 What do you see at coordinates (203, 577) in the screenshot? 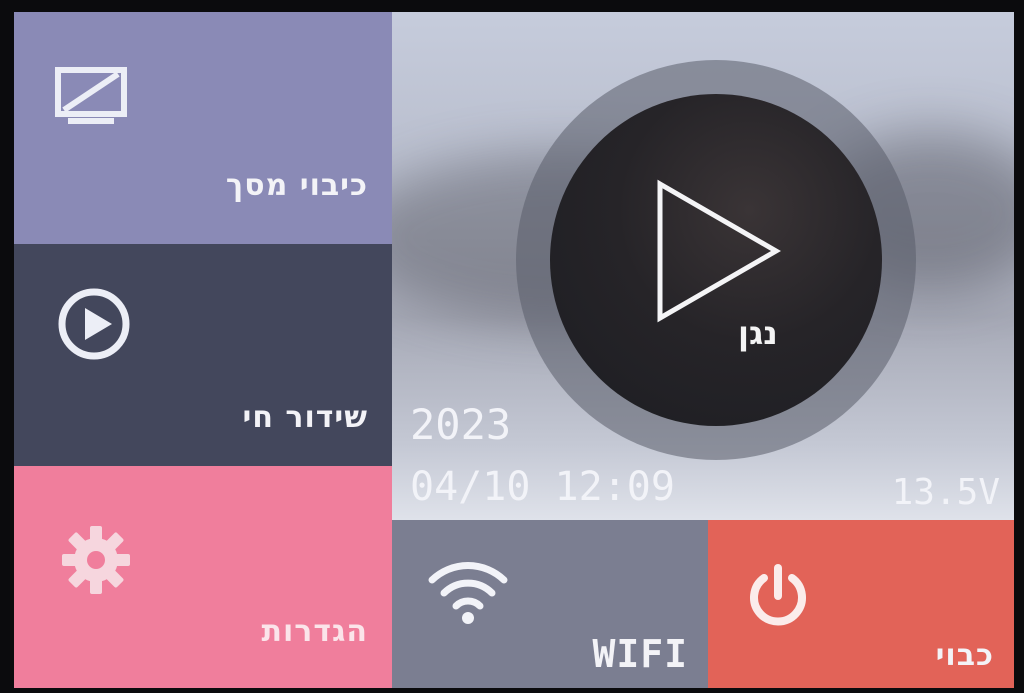
I see `settings-button: הגדרות` at bounding box center [203, 577].